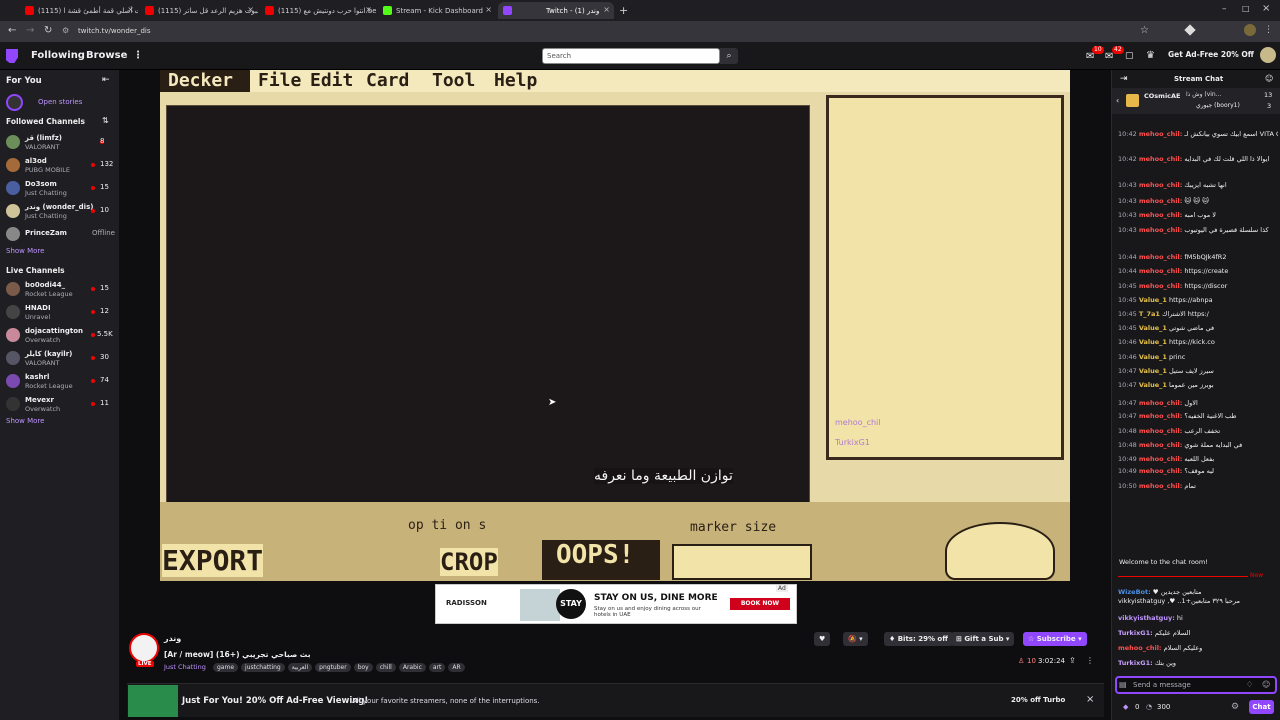 Image resolution: width=1280 pixels, height=720 pixels. I want to click on nav-more-icon: ⋮, so click(138, 55).